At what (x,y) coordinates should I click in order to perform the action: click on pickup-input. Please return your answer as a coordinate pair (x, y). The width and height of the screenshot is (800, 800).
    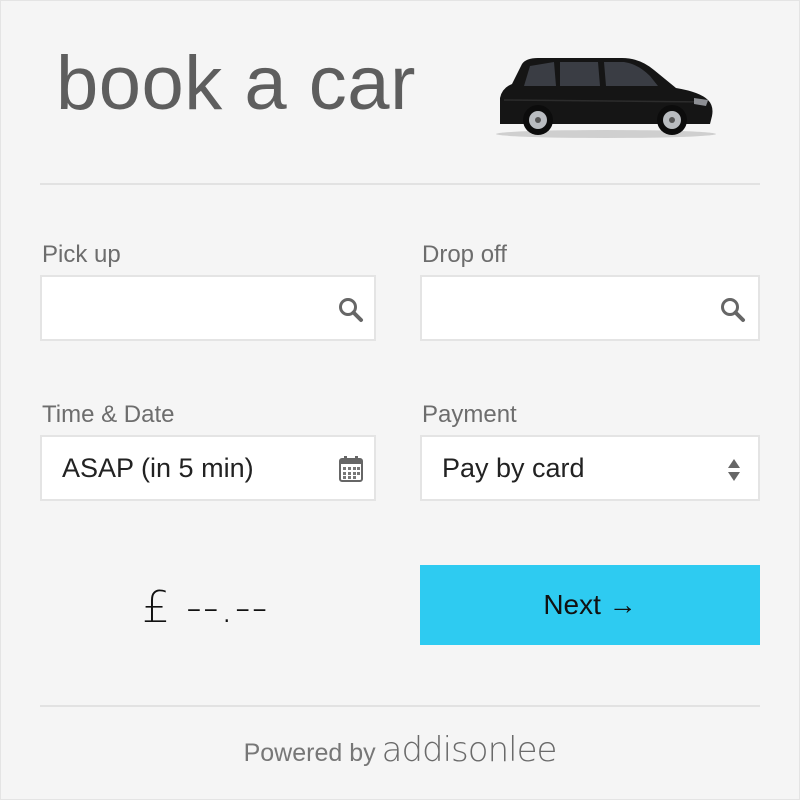
    Looking at the image, I should click on (191, 309).